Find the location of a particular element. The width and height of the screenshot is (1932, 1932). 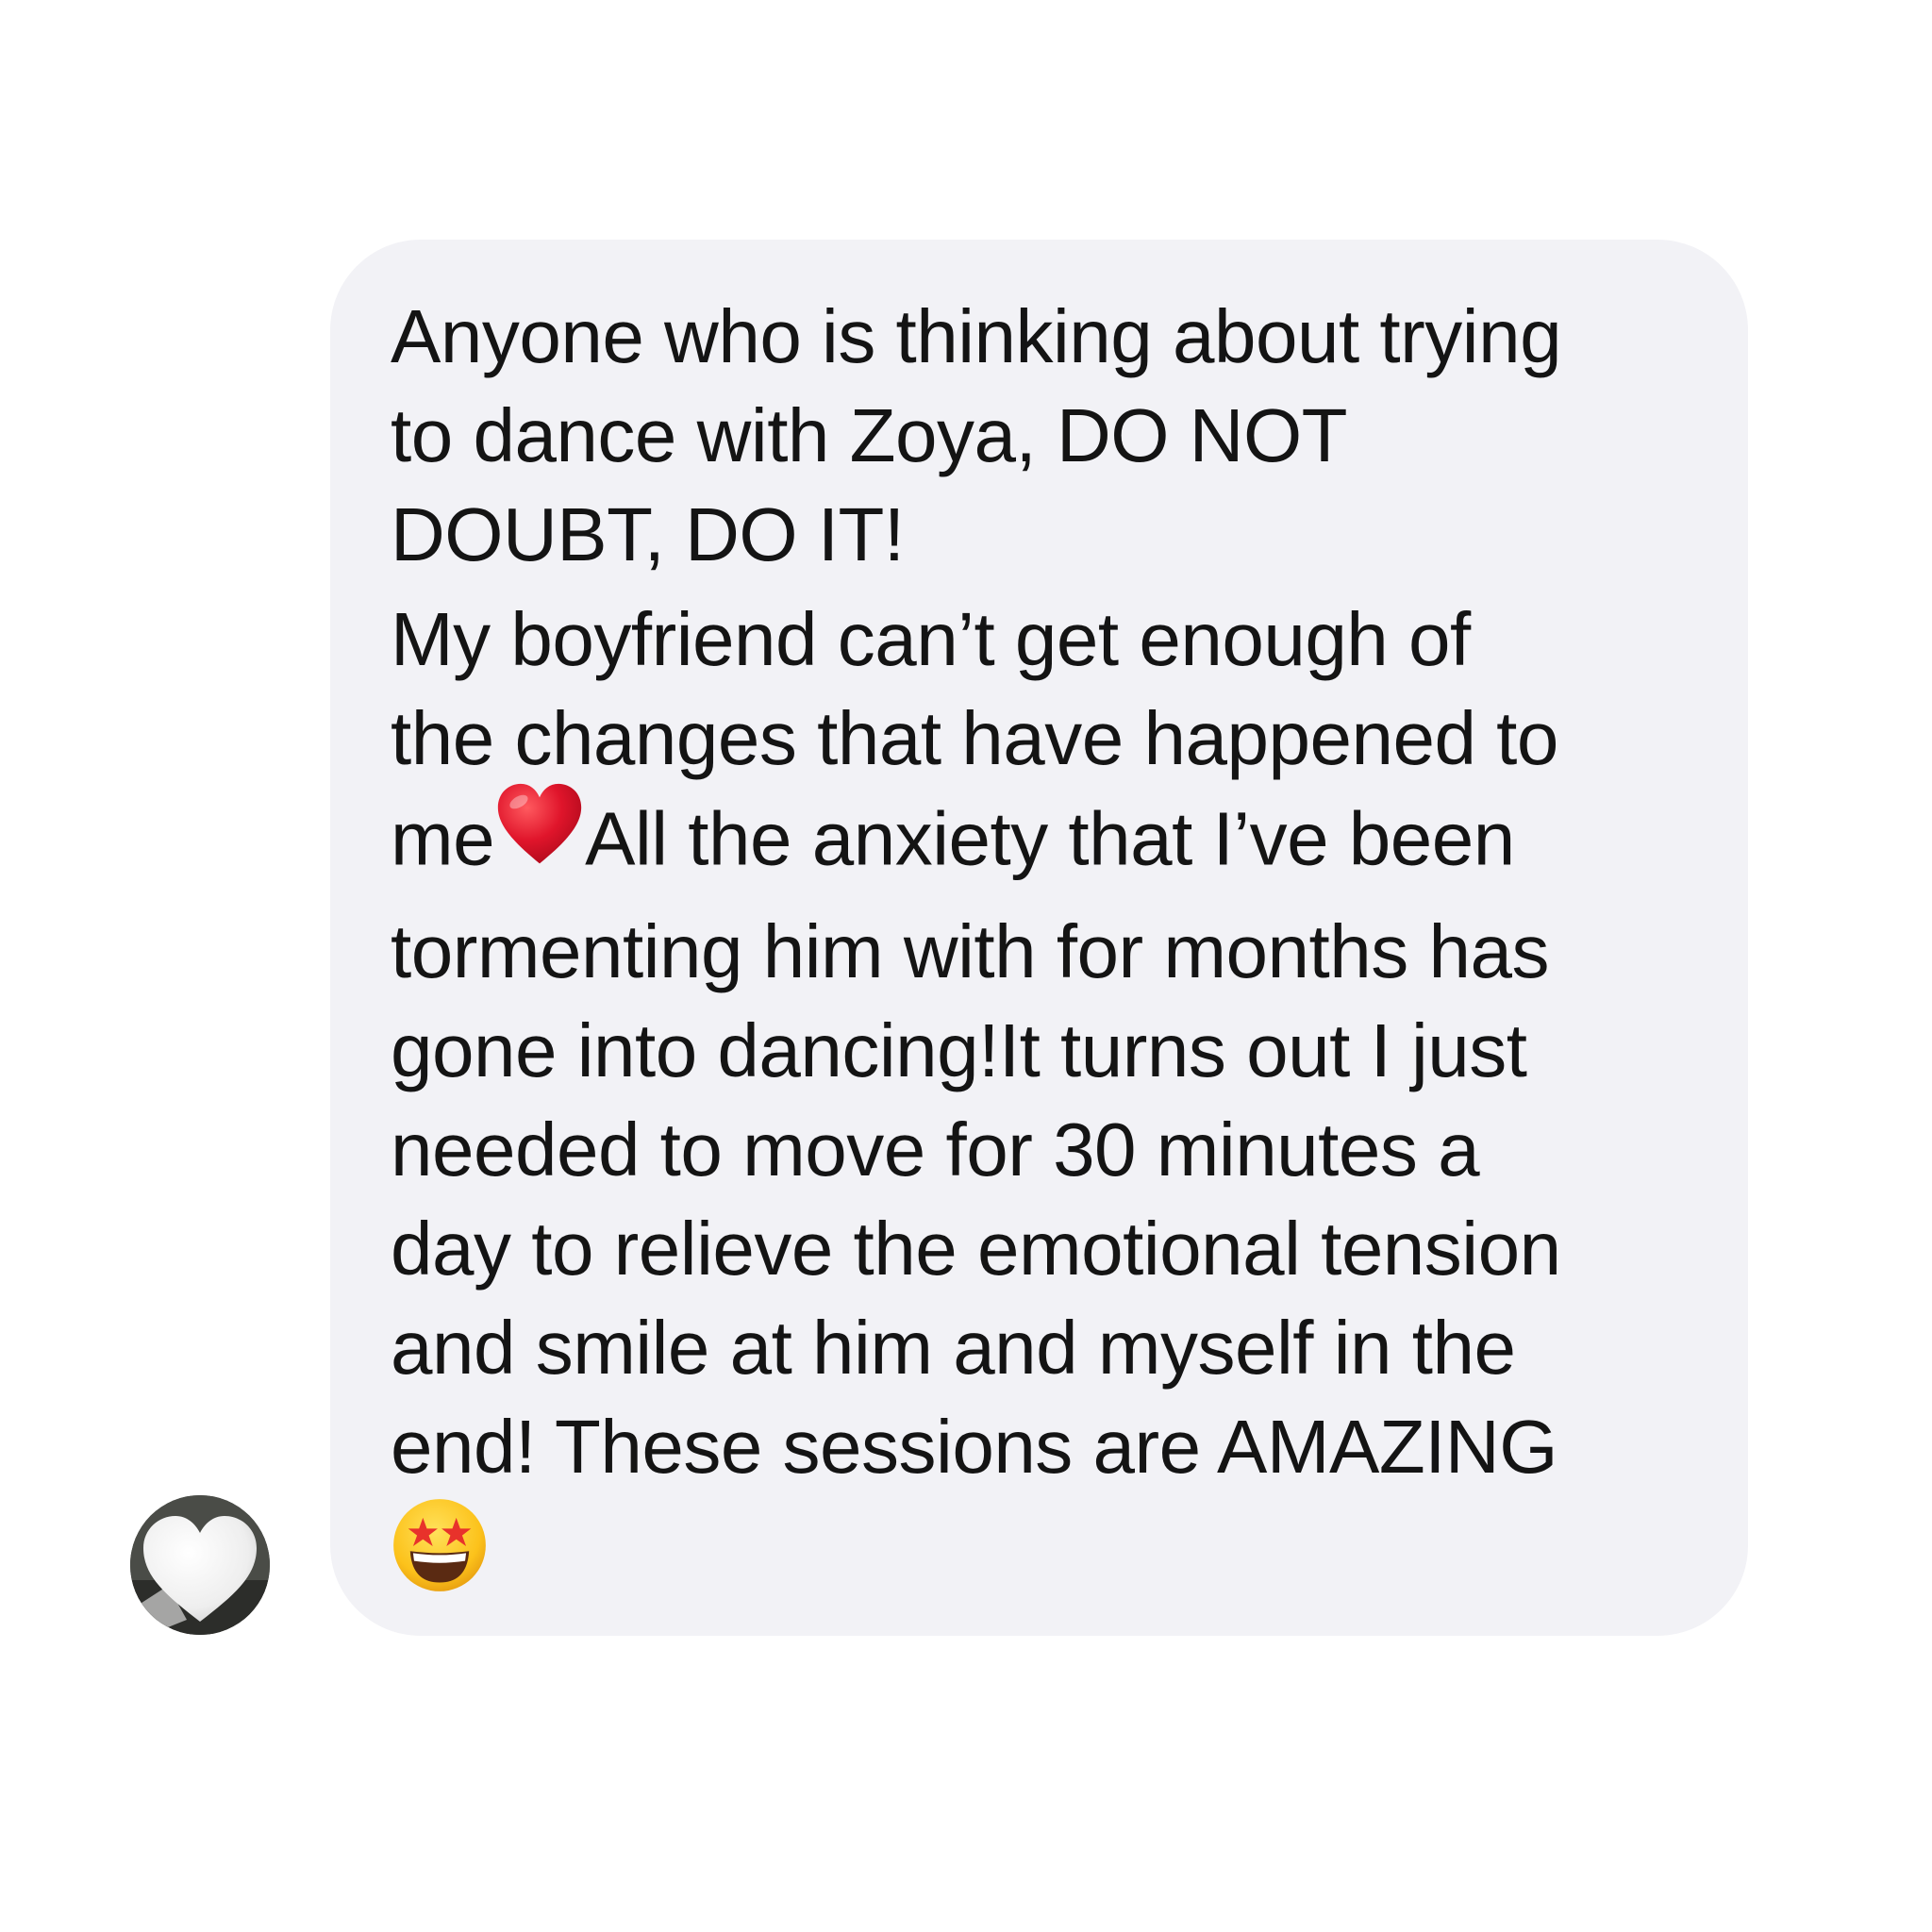

message-line: the changes that have happened to is located at coordinates (974, 738).